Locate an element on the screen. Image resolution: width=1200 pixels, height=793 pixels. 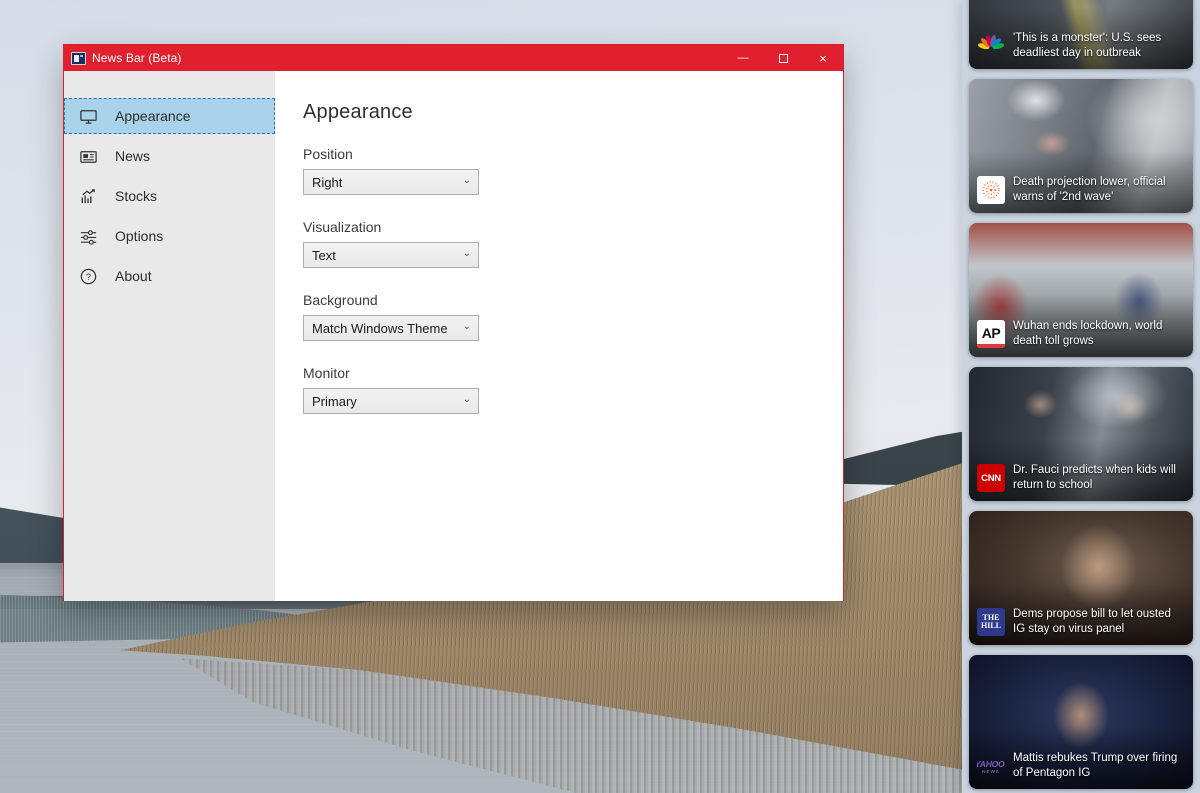
sidebar-item-label: About is located at coordinates (133, 276).